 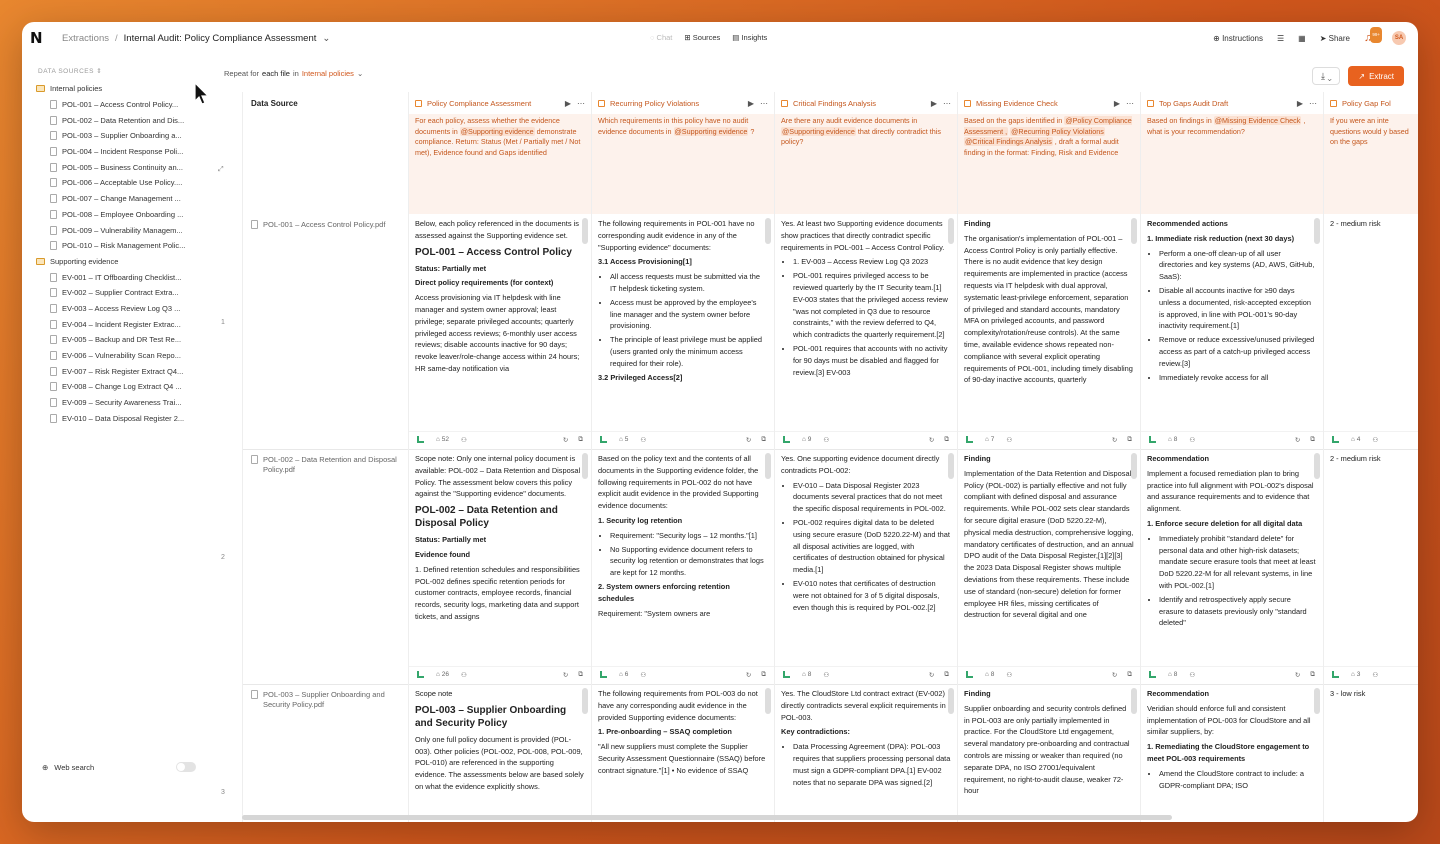 What do you see at coordinates (360, 73) in the screenshot?
I see `chevron-down-icon: ⌄` at bounding box center [360, 73].